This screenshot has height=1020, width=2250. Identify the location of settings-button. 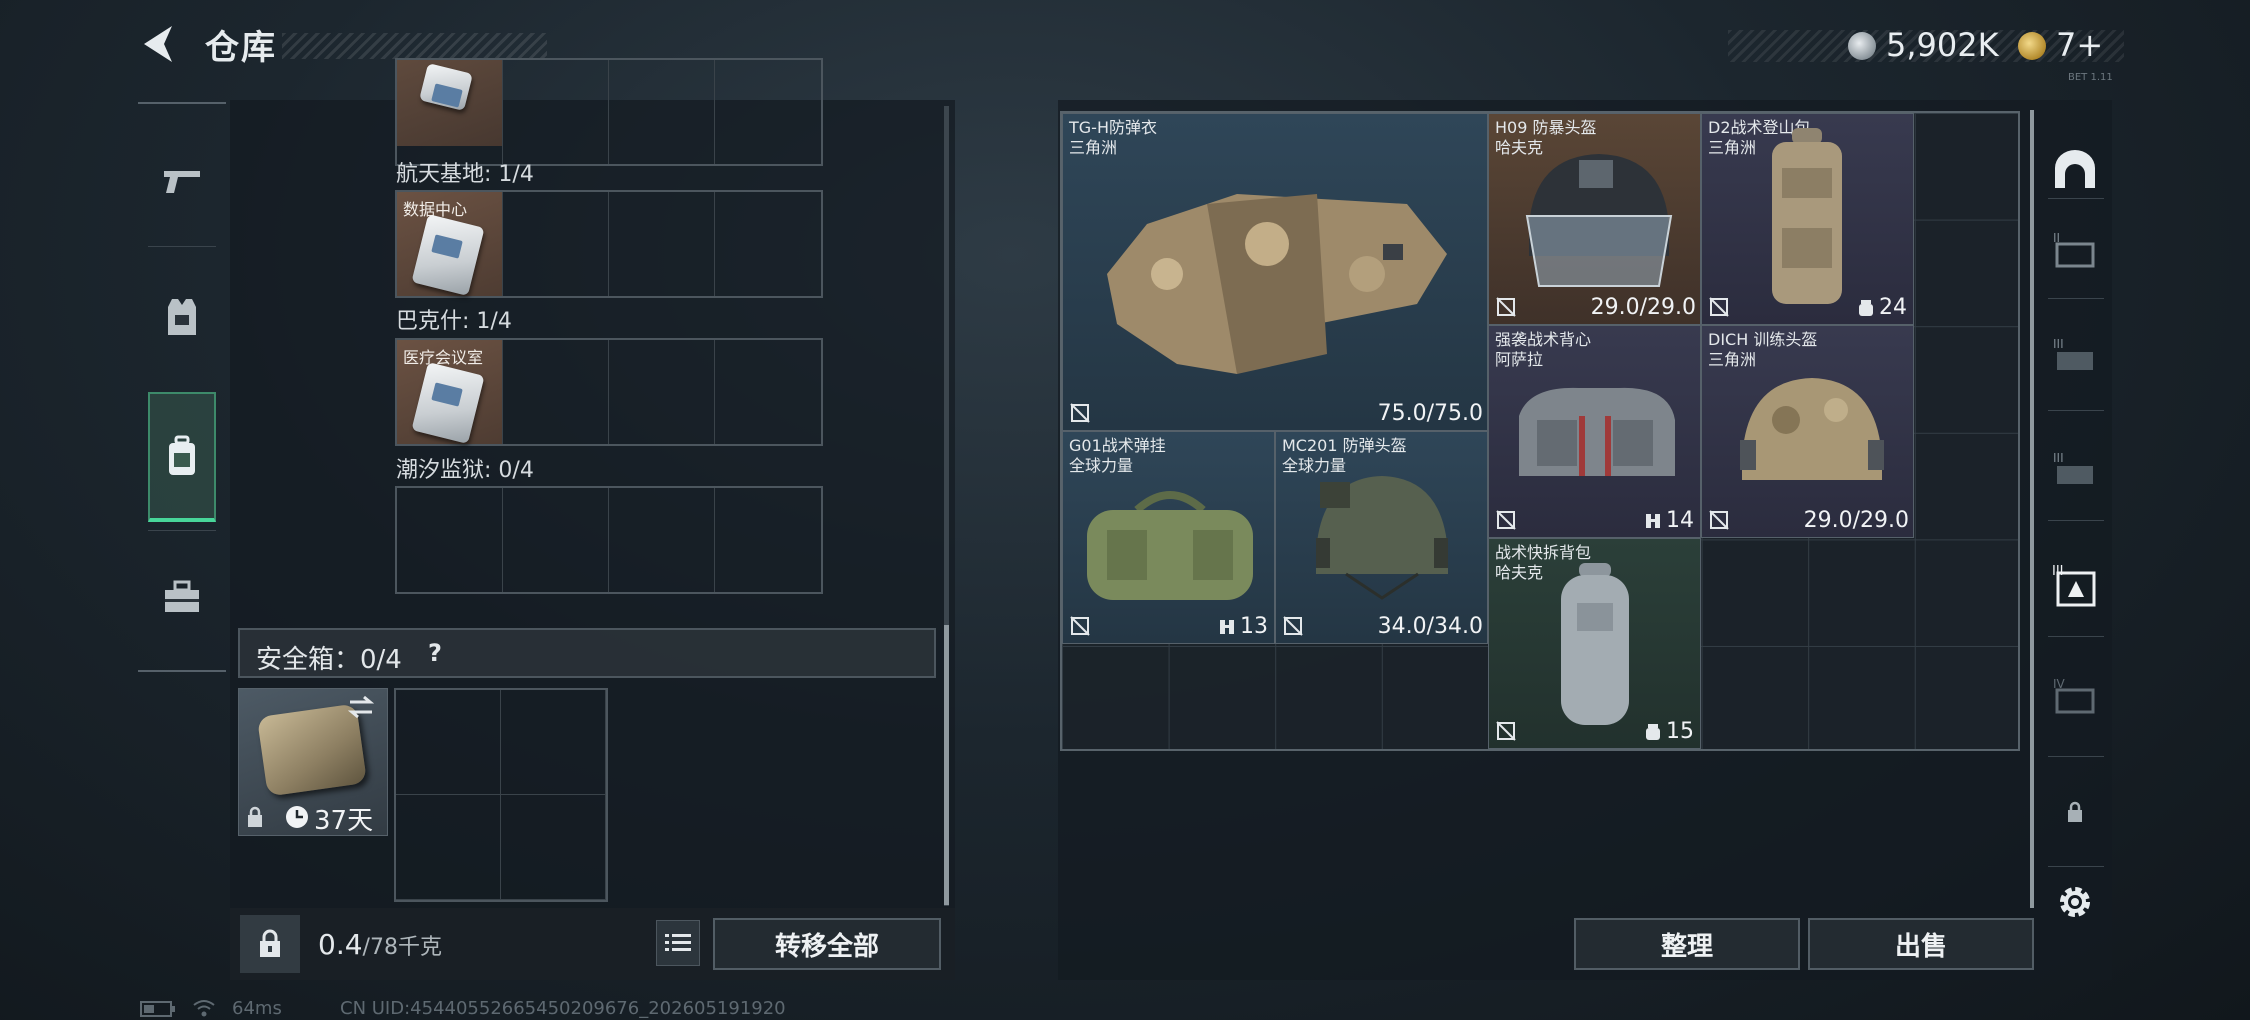
(2075, 902).